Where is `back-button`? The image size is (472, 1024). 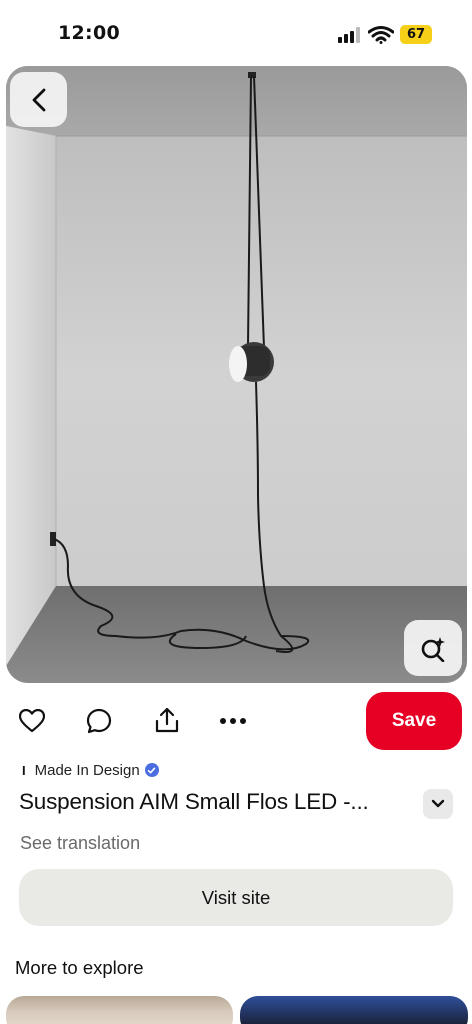
back-button is located at coordinates (38, 99).